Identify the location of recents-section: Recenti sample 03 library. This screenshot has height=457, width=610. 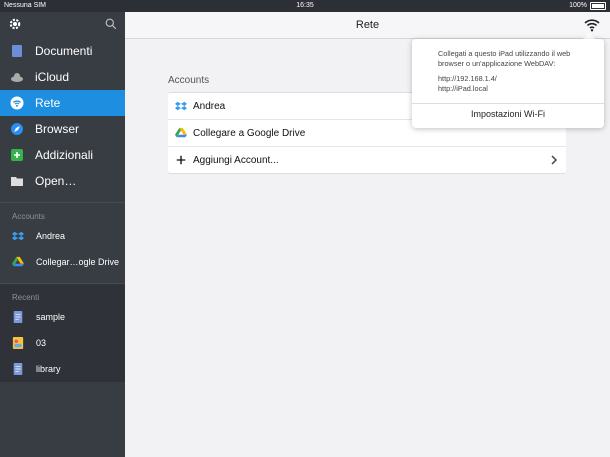
(62, 332).